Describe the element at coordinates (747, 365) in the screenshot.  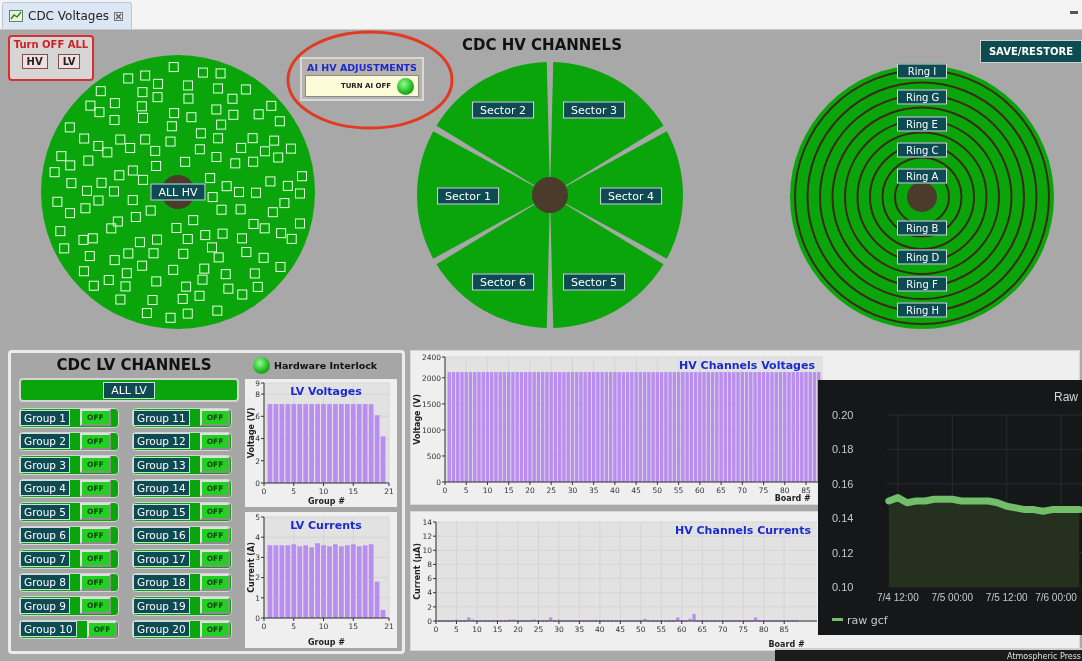
I see `chart-title: HV Channels Voltages` at that location.